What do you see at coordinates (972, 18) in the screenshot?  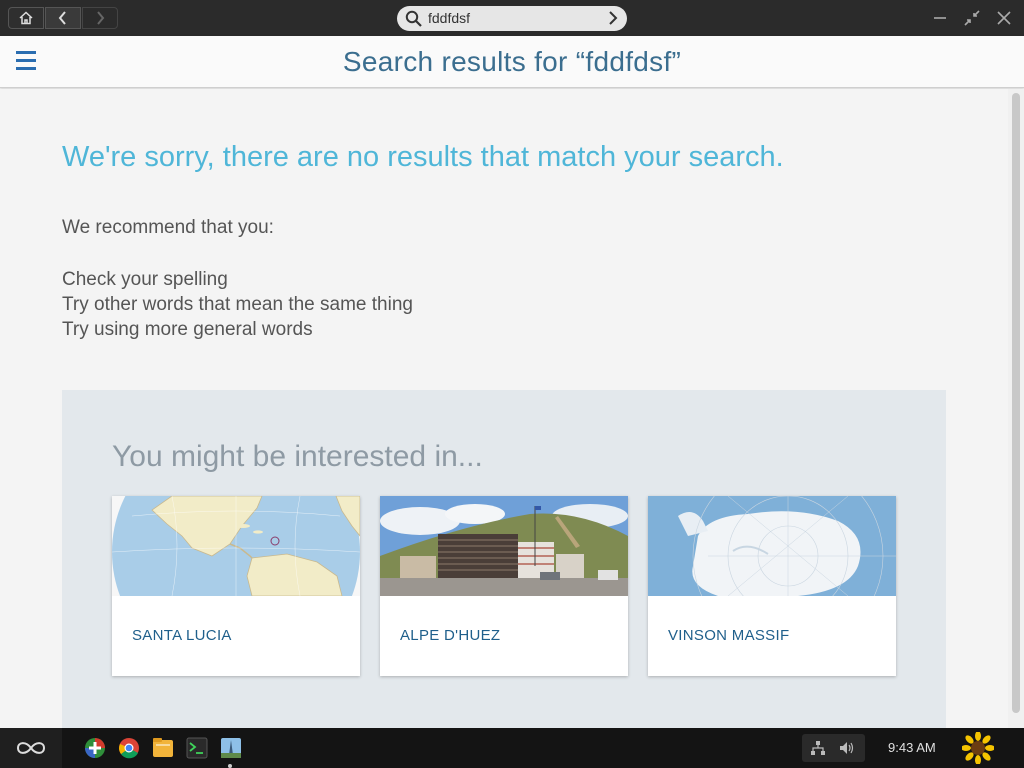 I see `restore-icon` at bounding box center [972, 18].